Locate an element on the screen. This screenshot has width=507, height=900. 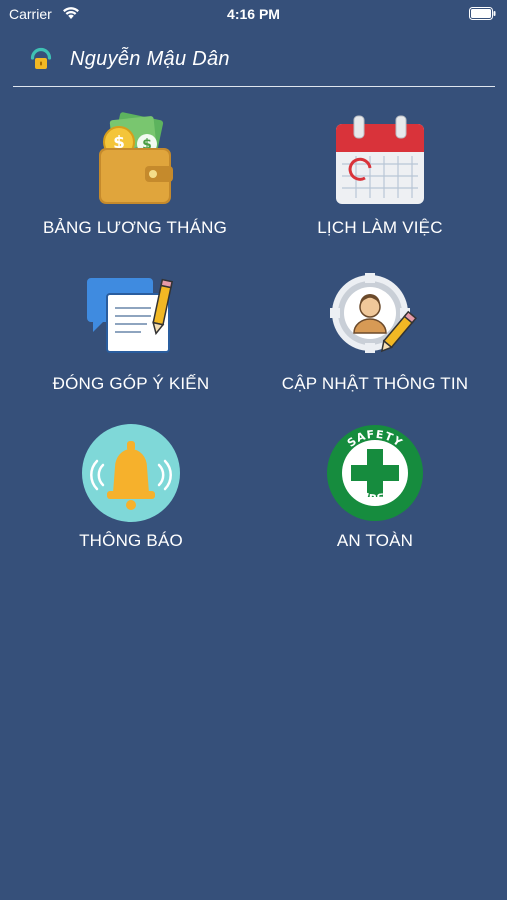
menu-item-safety: SAFETY FIRST AN TOÀN is located at coordinates (375, 494).